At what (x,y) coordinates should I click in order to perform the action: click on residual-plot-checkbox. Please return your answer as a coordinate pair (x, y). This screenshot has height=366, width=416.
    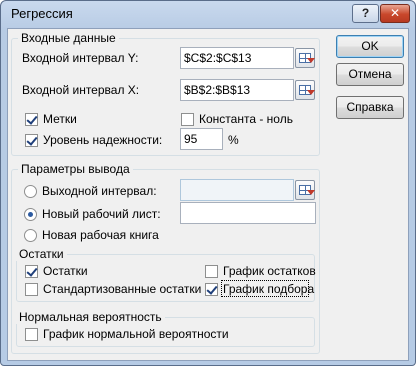
    Looking at the image, I should click on (211, 271).